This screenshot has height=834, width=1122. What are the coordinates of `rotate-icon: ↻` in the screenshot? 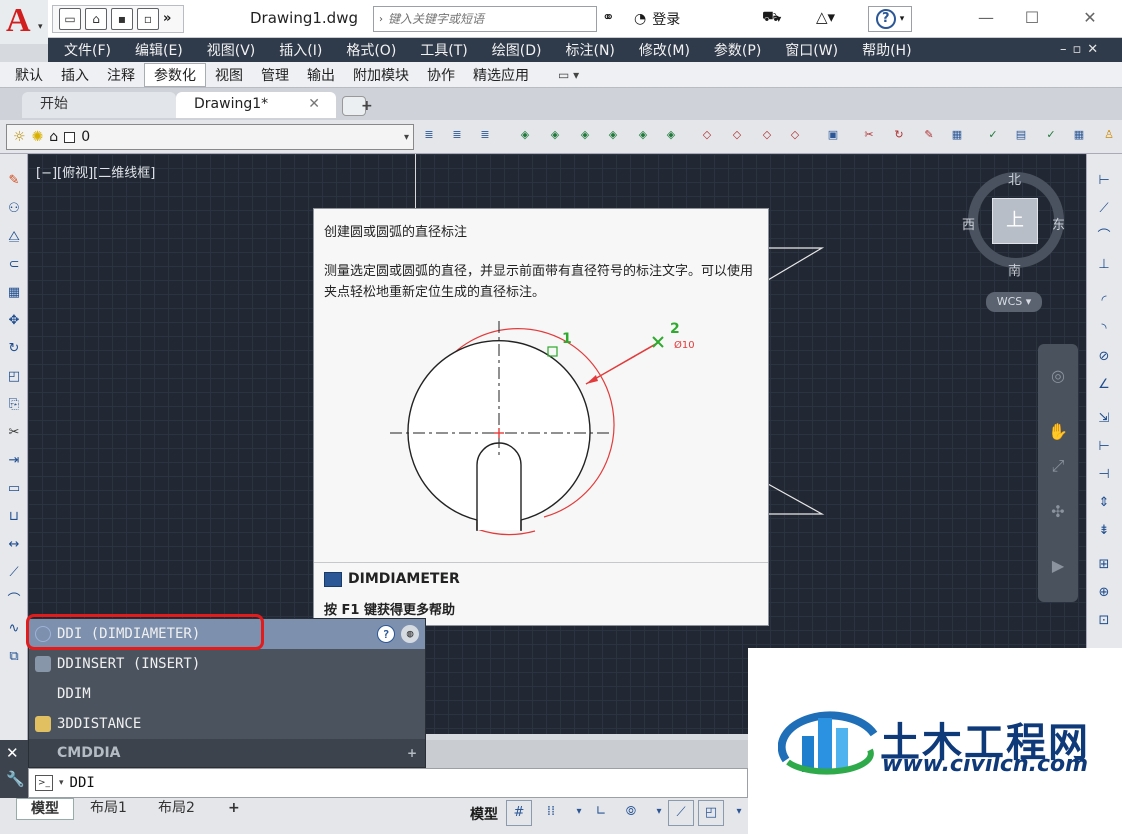 It's located at (14, 349).